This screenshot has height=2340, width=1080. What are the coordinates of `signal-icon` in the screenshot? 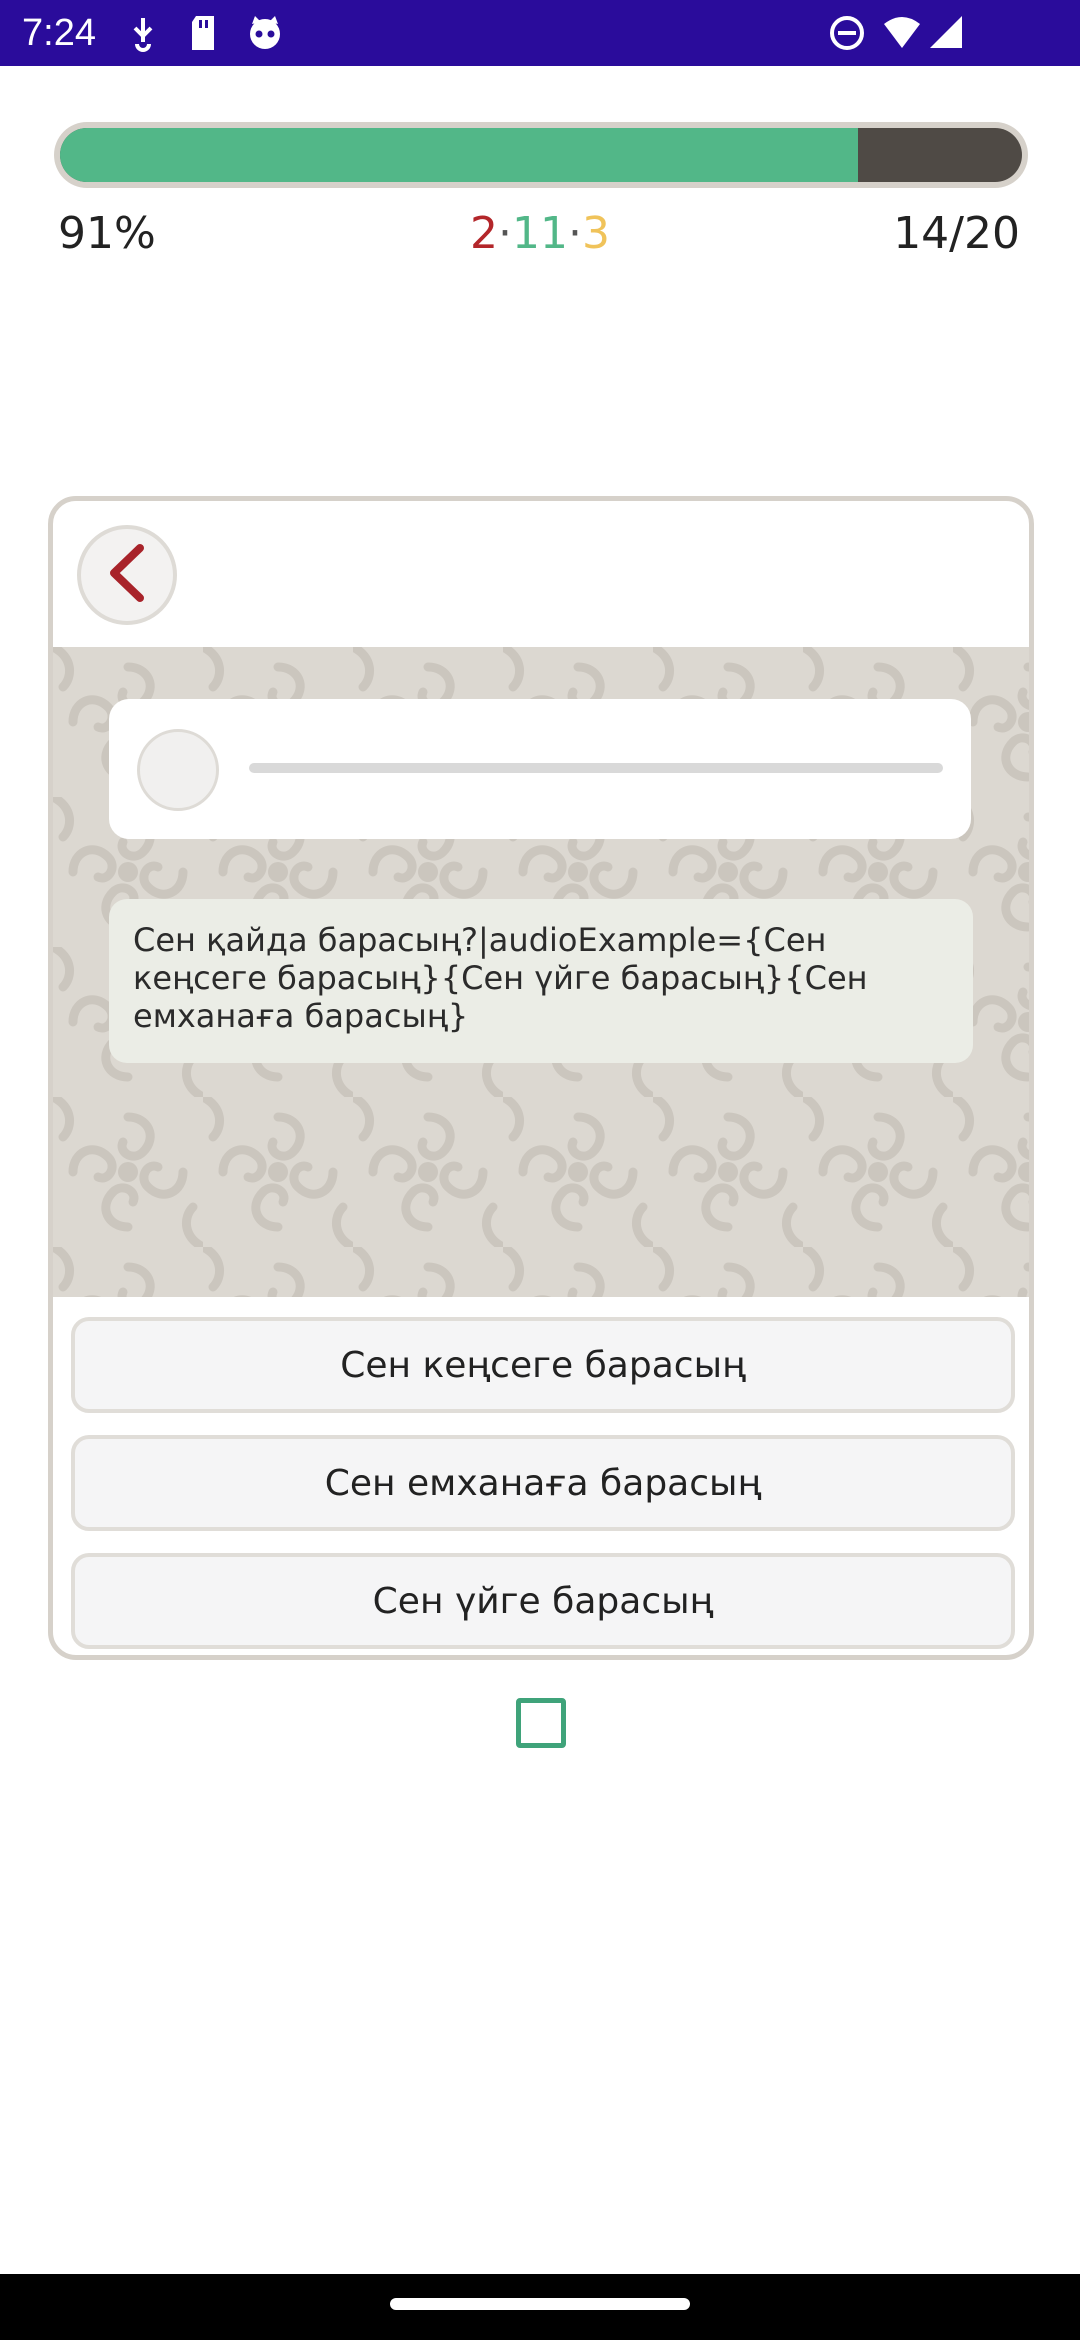 It's located at (946, 35).